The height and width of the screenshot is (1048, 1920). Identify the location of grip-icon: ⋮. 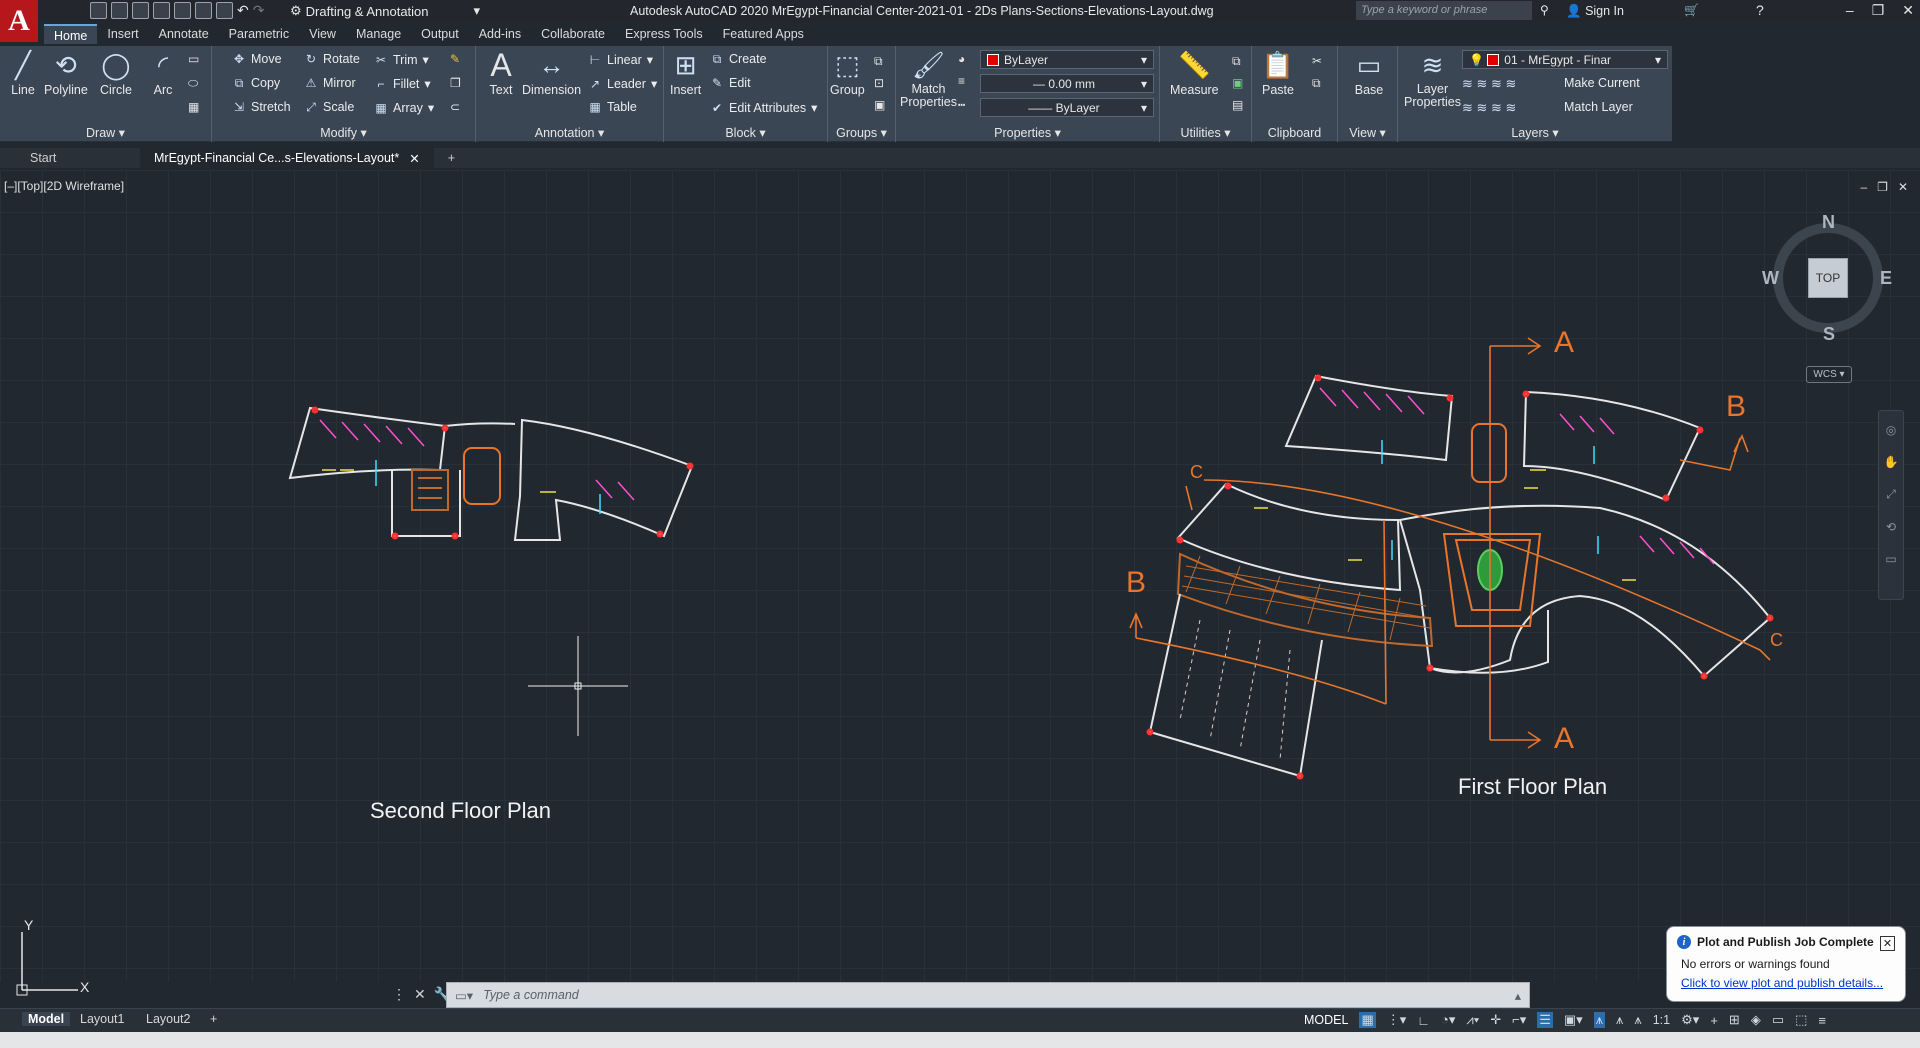
(399, 994).